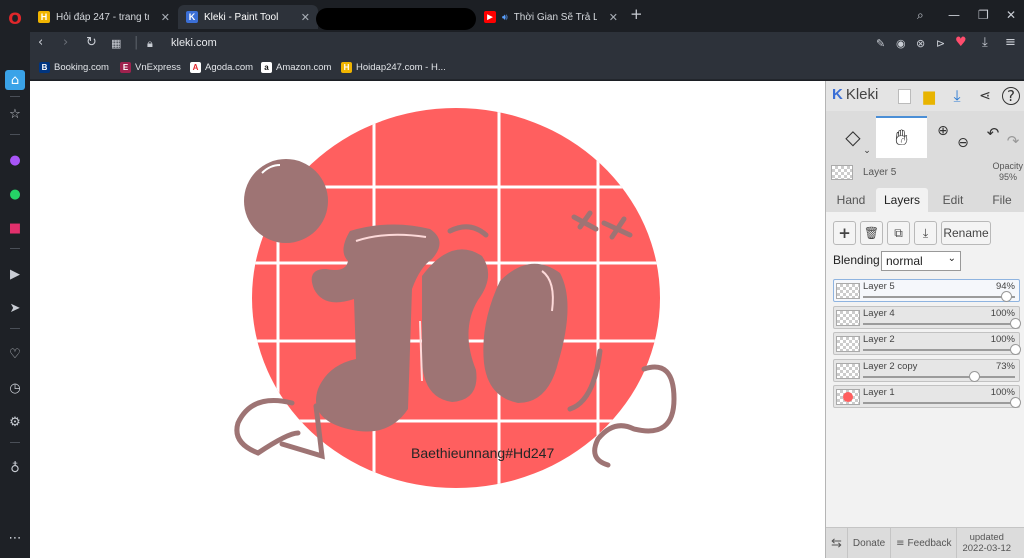 The image size is (1024, 558). What do you see at coordinates (926, 290) in the screenshot?
I see `layer-row: Layer 5 94%` at bounding box center [926, 290].